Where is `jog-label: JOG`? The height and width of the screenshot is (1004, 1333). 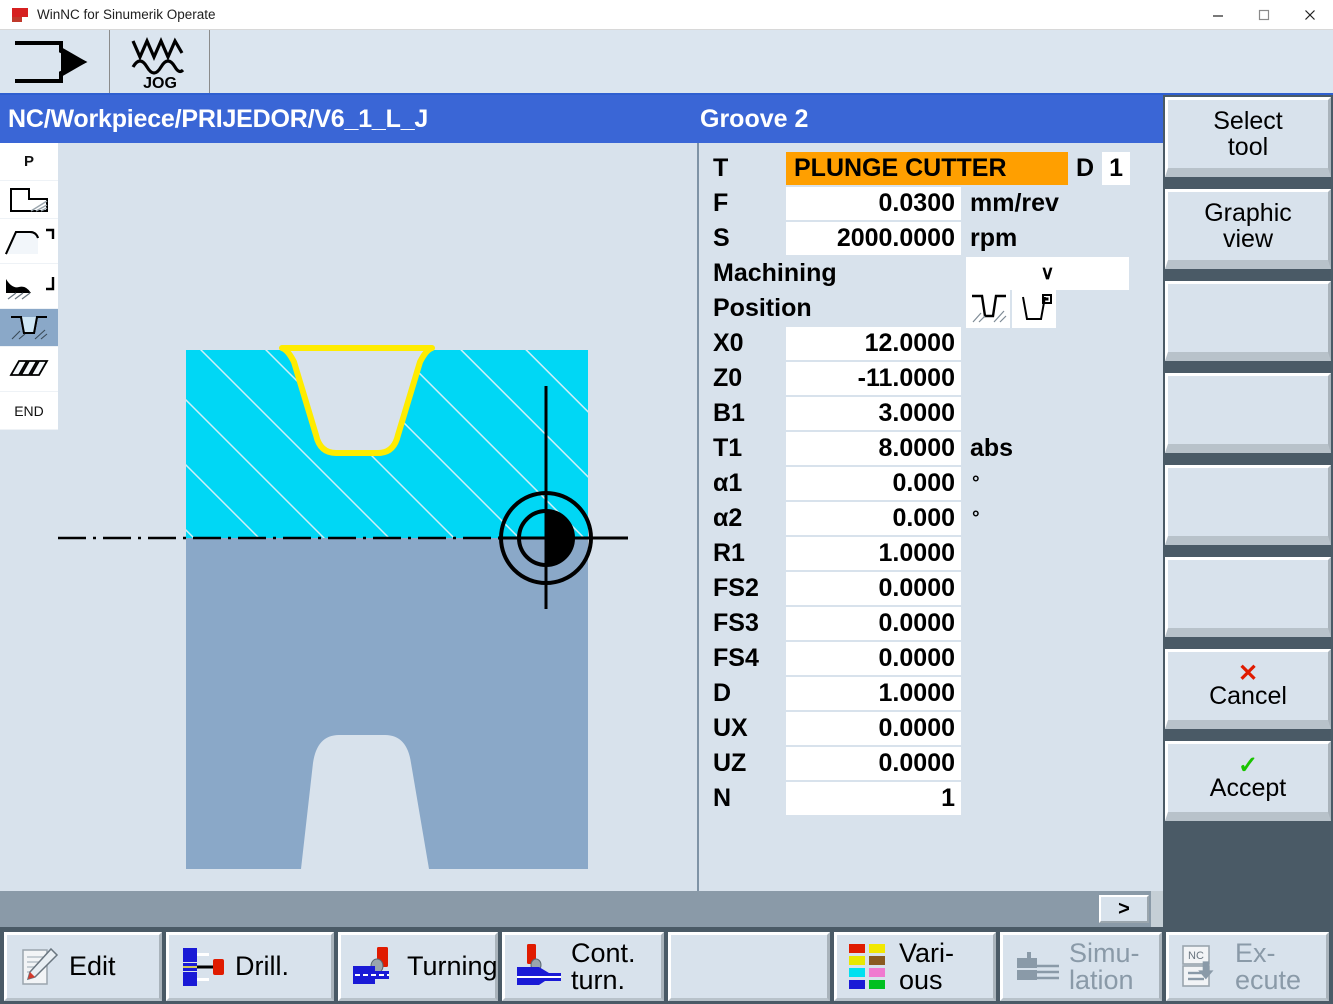 jog-label: JOG is located at coordinates (160, 83).